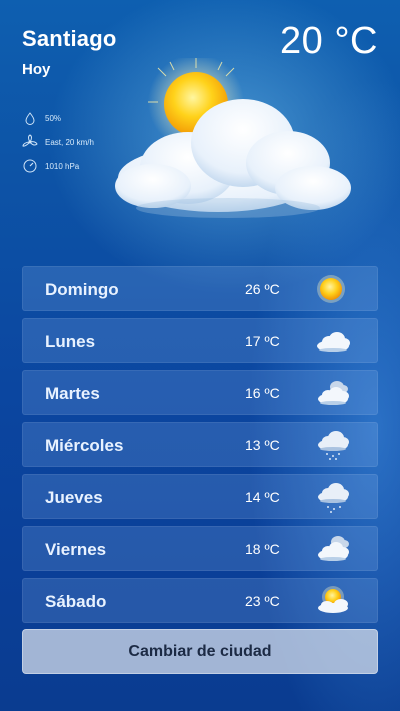 This screenshot has width=400, height=711. What do you see at coordinates (262, 549) in the screenshot?
I see `forecast-temp: 18 ºC` at bounding box center [262, 549].